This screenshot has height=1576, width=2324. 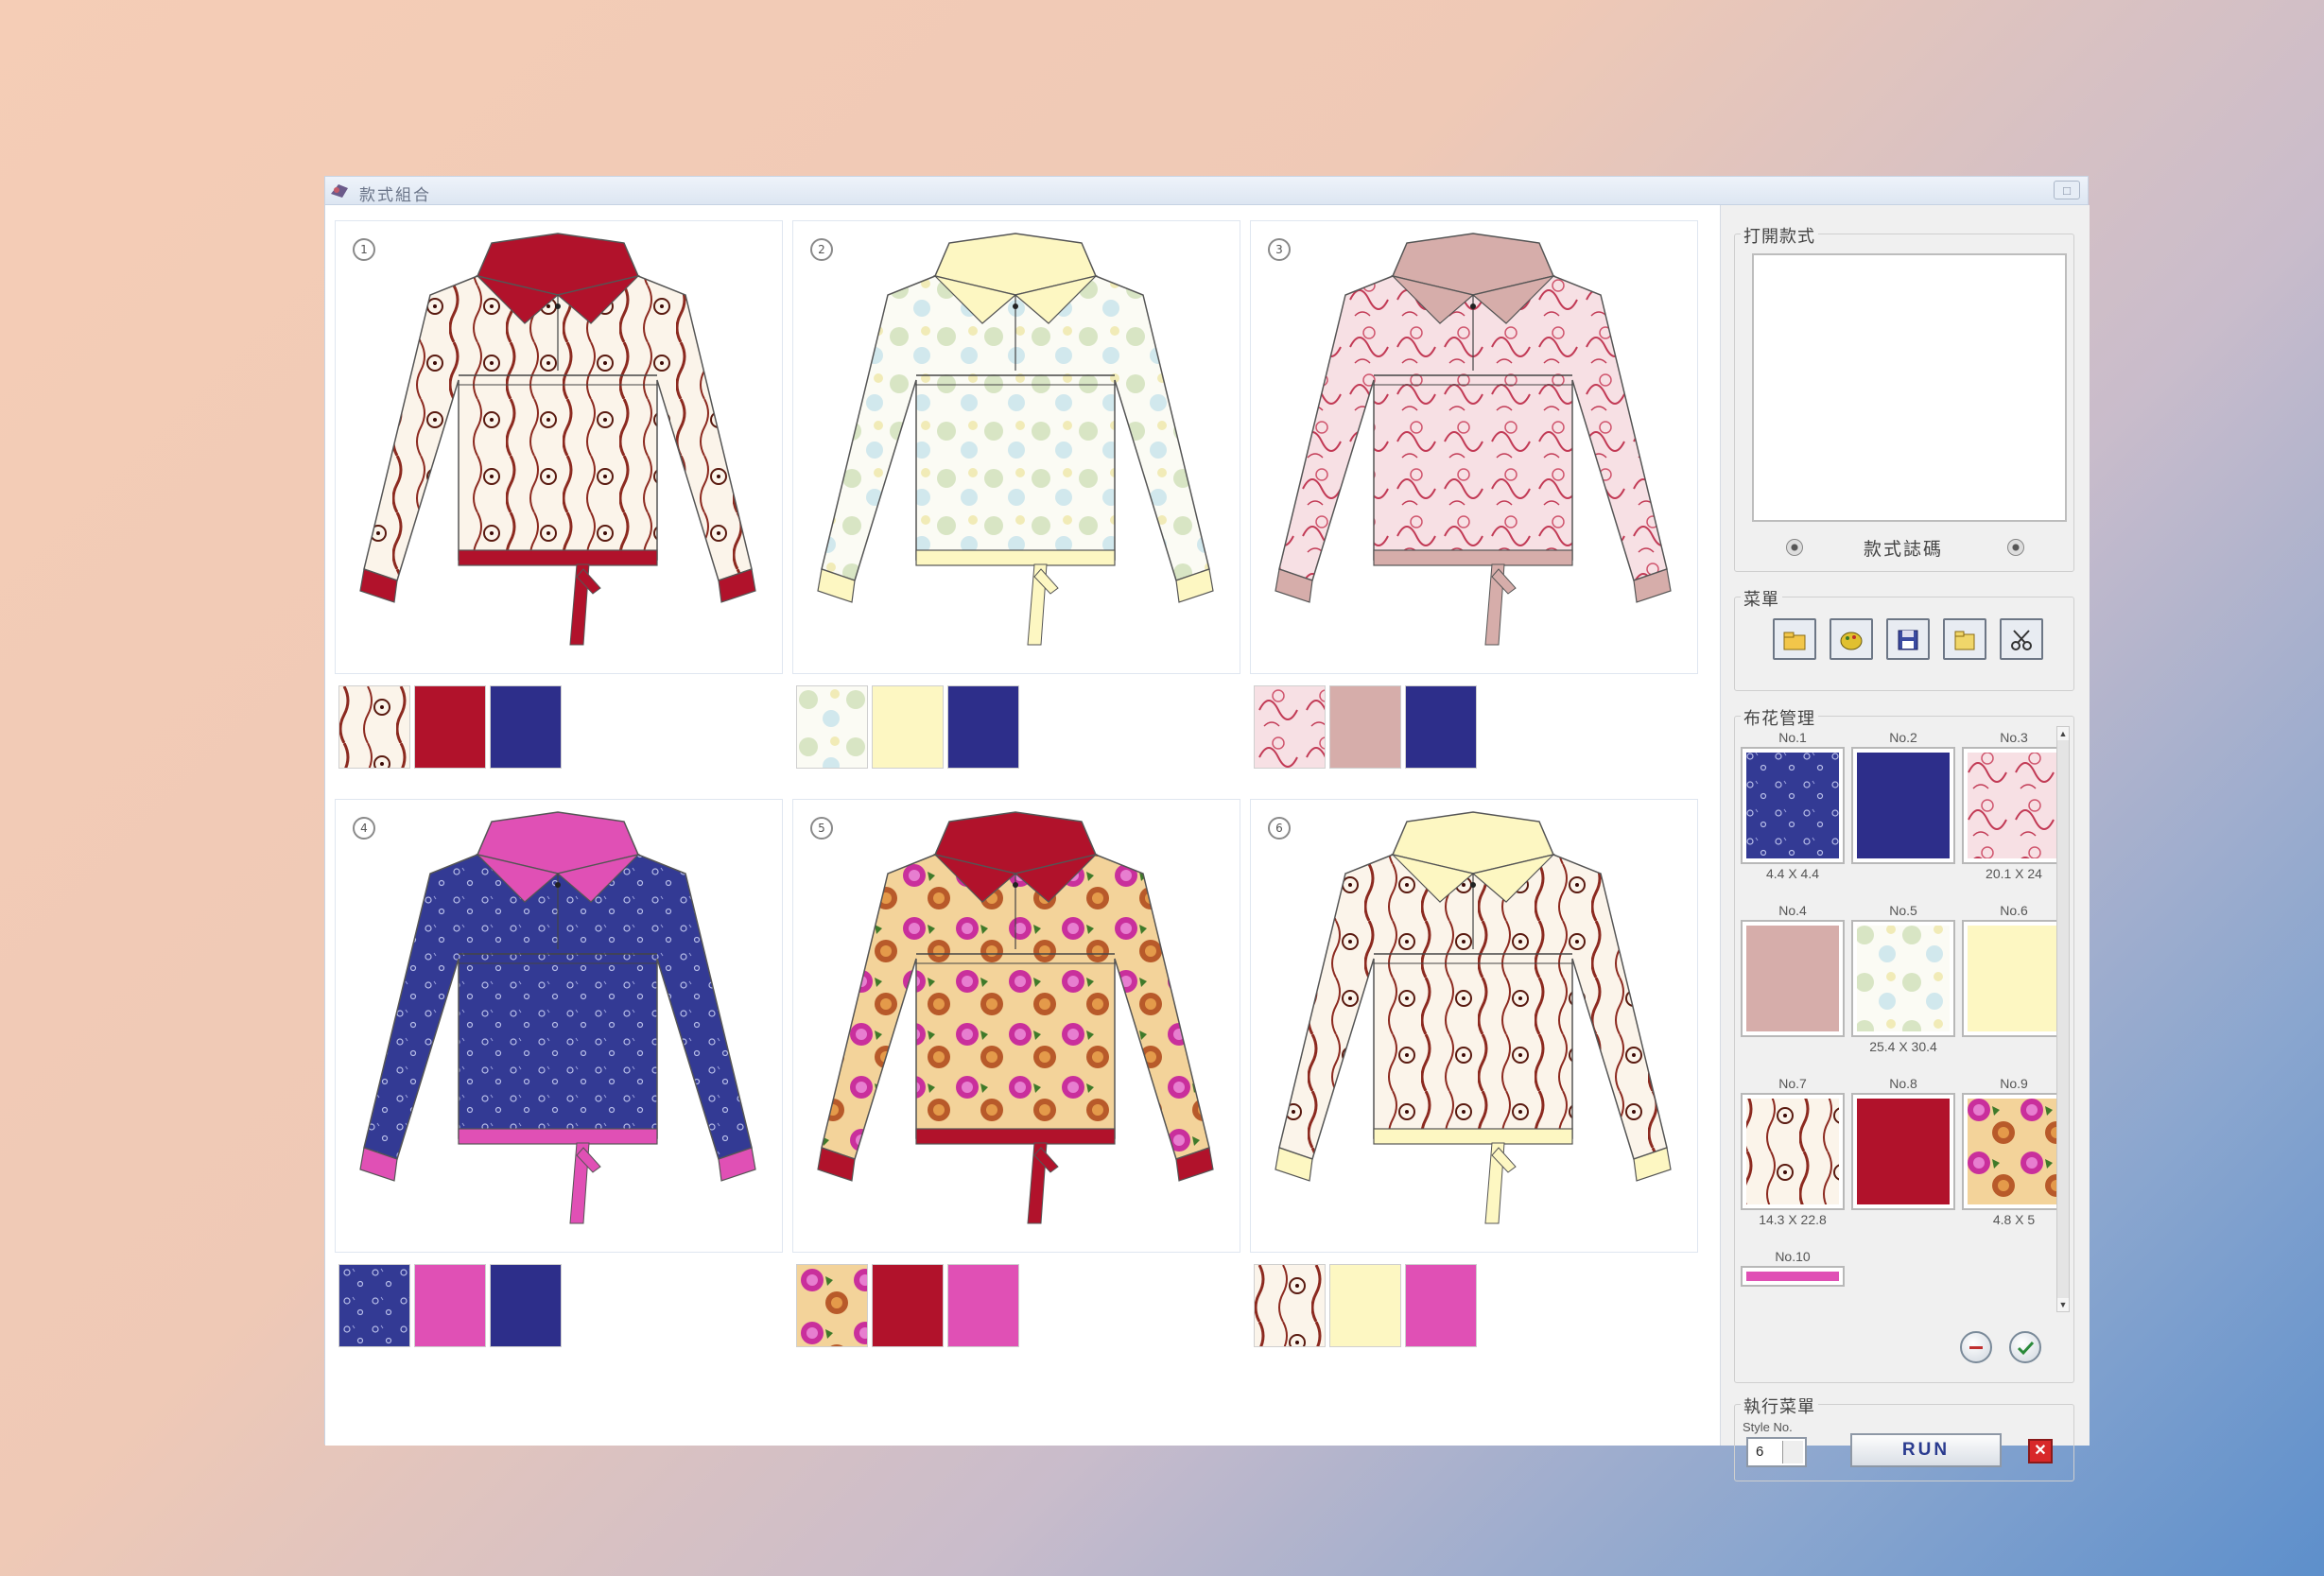 I want to click on fabric-number: No.8, so click(x=1903, y=1083).